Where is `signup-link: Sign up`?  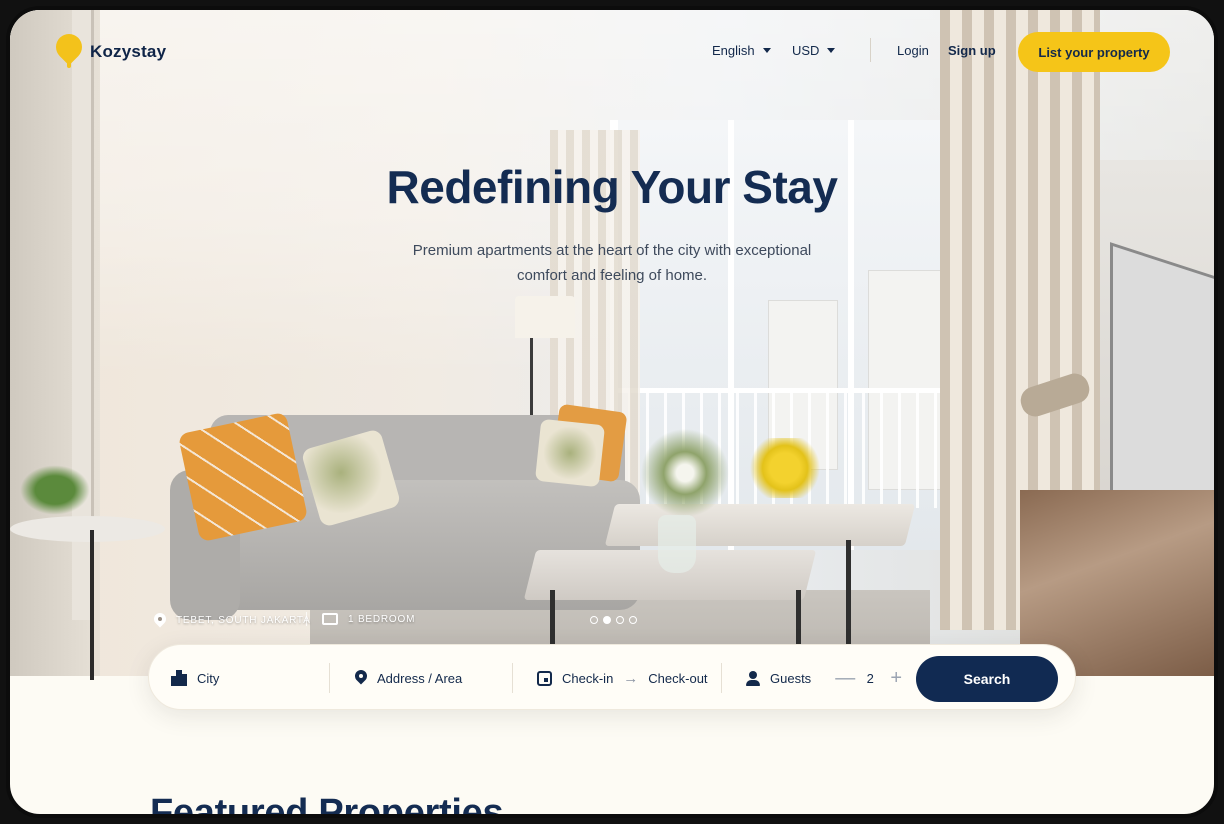 signup-link: Sign up is located at coordinates (972, 50).